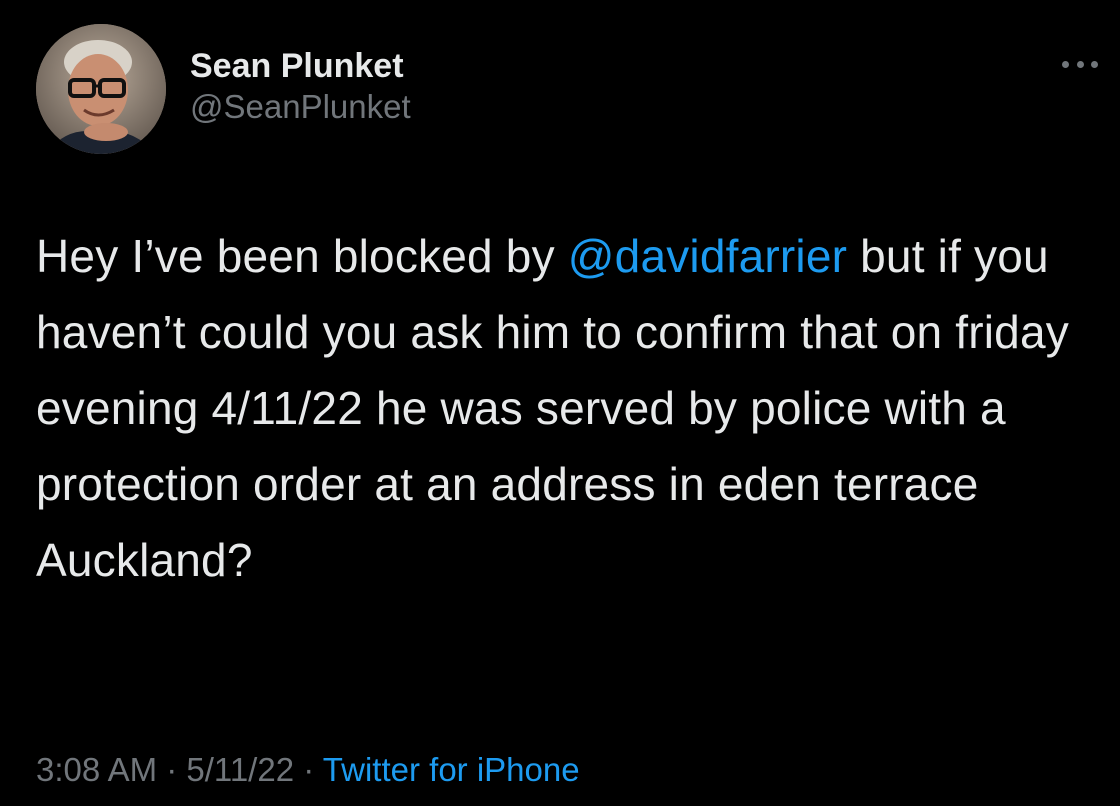 The height and width of the screenshot is (806, 1120). I want to click on user-info: Sean Plunket @SeanPlunket, so click(300, 86).